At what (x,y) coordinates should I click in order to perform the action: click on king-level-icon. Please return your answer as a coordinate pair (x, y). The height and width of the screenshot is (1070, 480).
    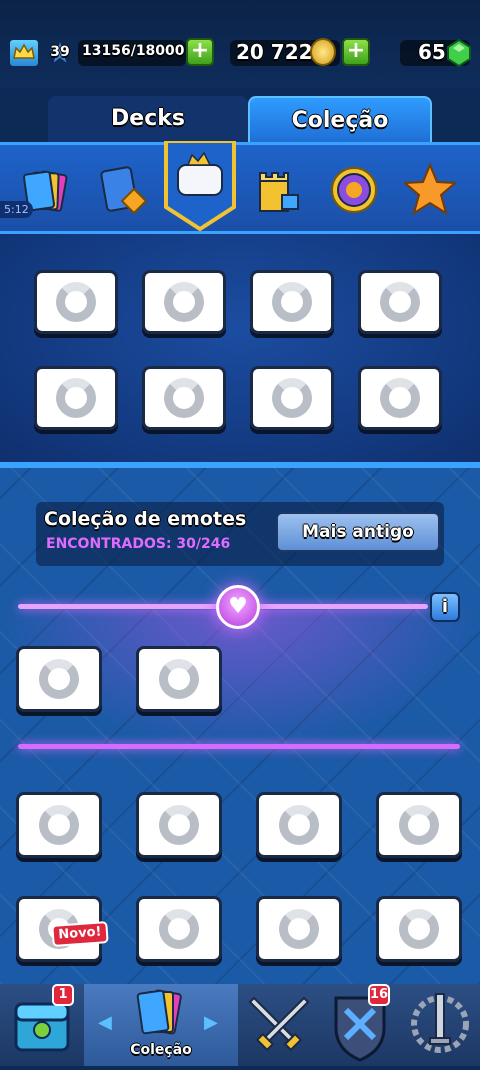
    Looking at the image, I should click on (24, 53).